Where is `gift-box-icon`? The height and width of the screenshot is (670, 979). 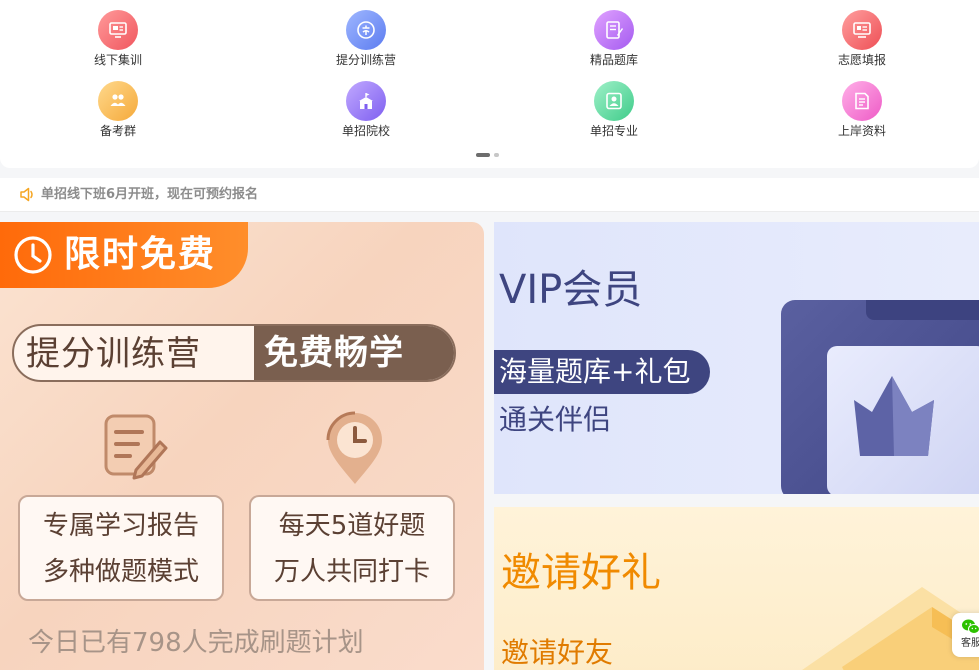
gift-box-icon is located at coordinates (890, 628).